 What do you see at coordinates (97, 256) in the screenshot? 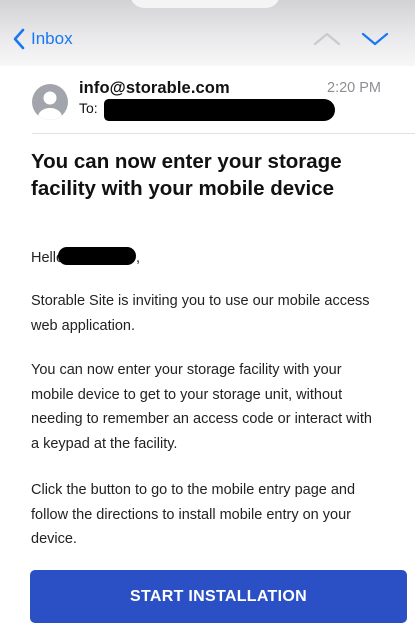
I see `redacted-name` at bounding box center [97, 256].